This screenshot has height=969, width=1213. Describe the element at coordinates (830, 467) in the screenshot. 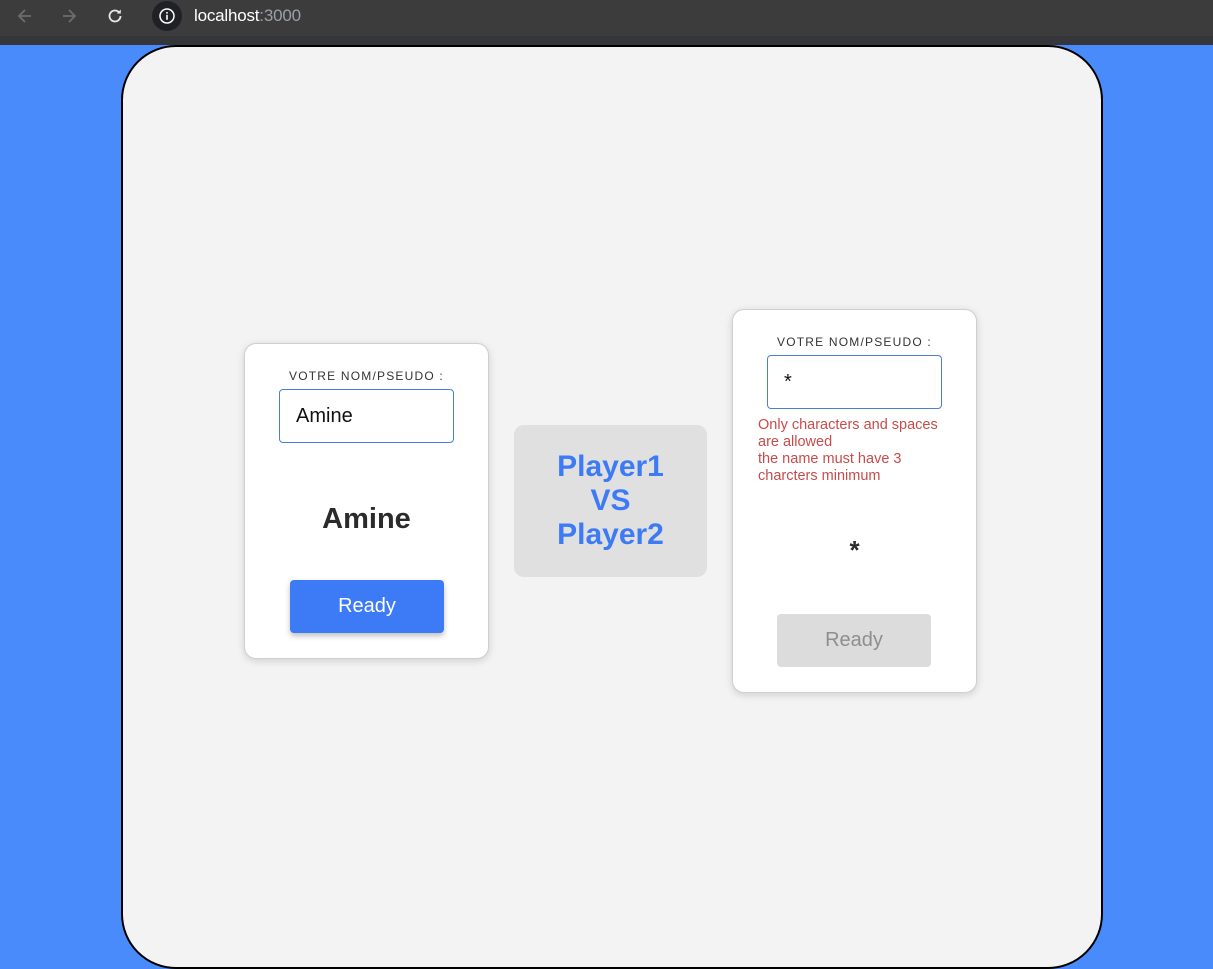

I see `error-min-length: the name must have 3 charcters minimum` at that location.